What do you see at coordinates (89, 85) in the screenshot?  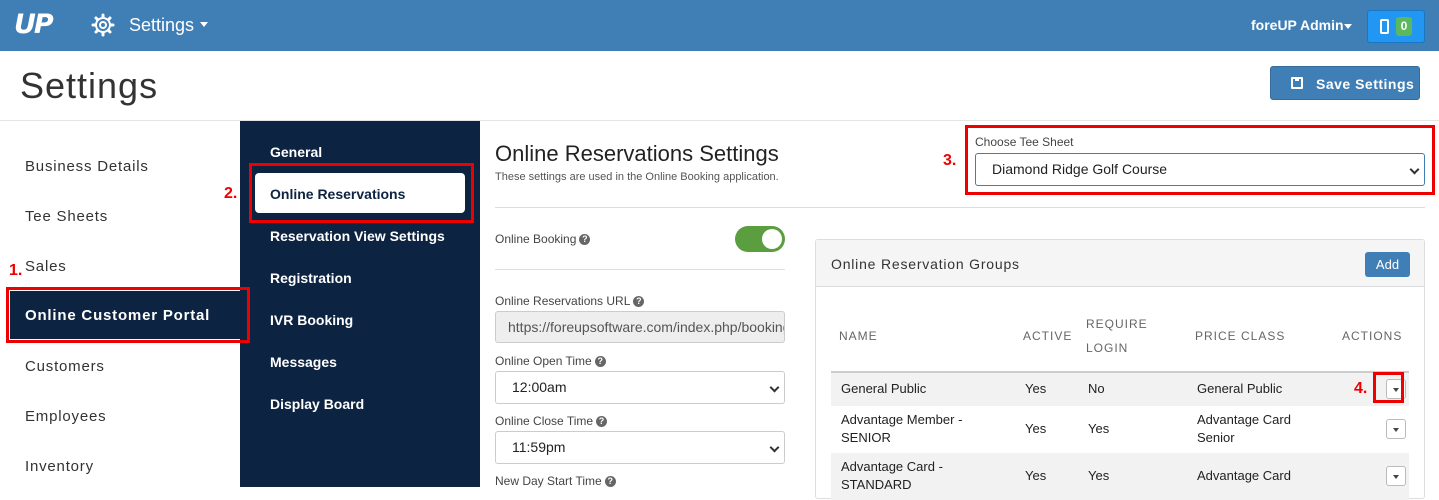 I see `page-title: Settings` at bounding box center [89, 85].